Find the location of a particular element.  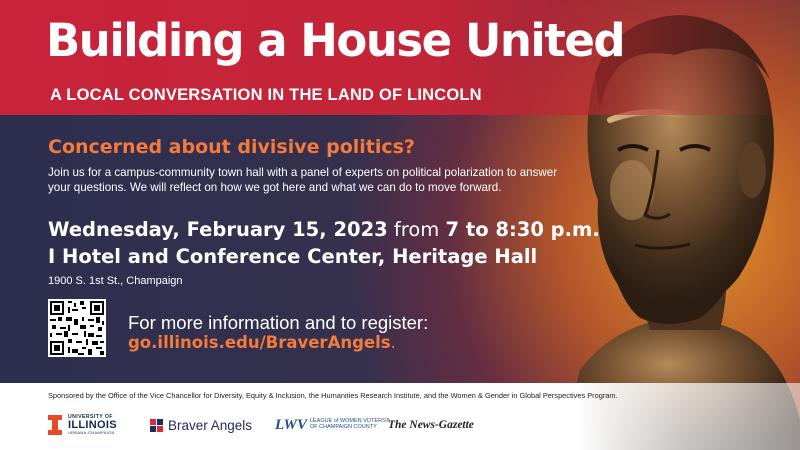

illinois-block-i-icon is located at coordinates (55, 425).